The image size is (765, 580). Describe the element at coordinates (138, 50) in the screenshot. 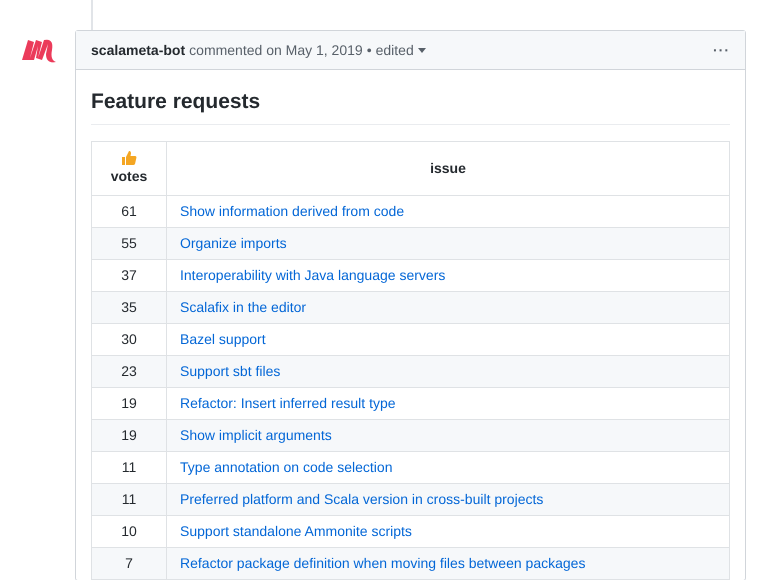

I see `author-link: scalameta-bot` at that location.